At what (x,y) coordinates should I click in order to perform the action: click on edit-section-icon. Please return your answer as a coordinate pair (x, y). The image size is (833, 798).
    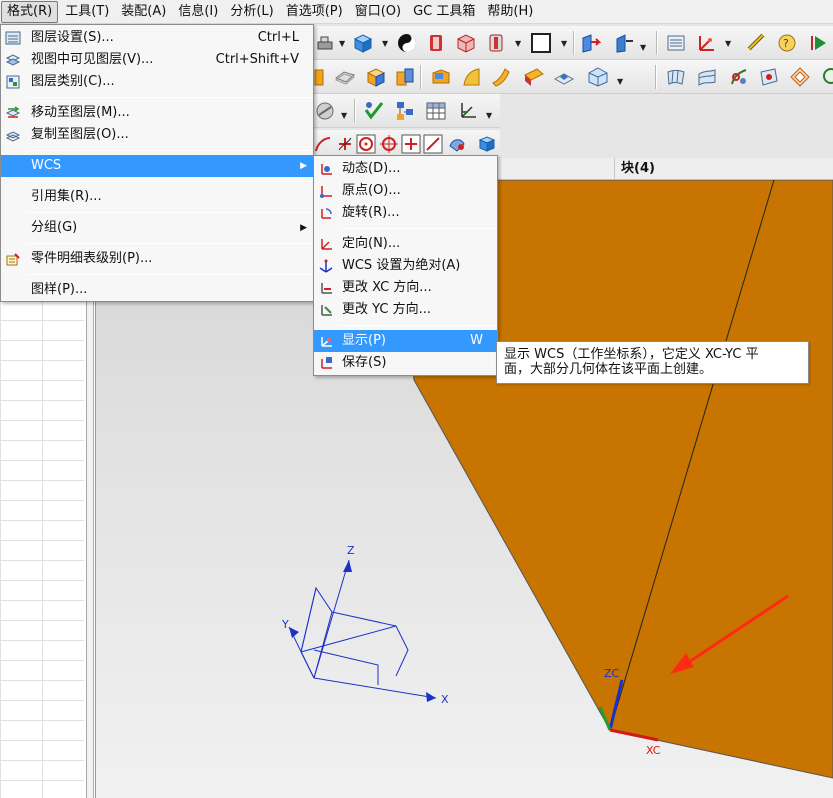
    Looking at the image, I should click on (325, 111).